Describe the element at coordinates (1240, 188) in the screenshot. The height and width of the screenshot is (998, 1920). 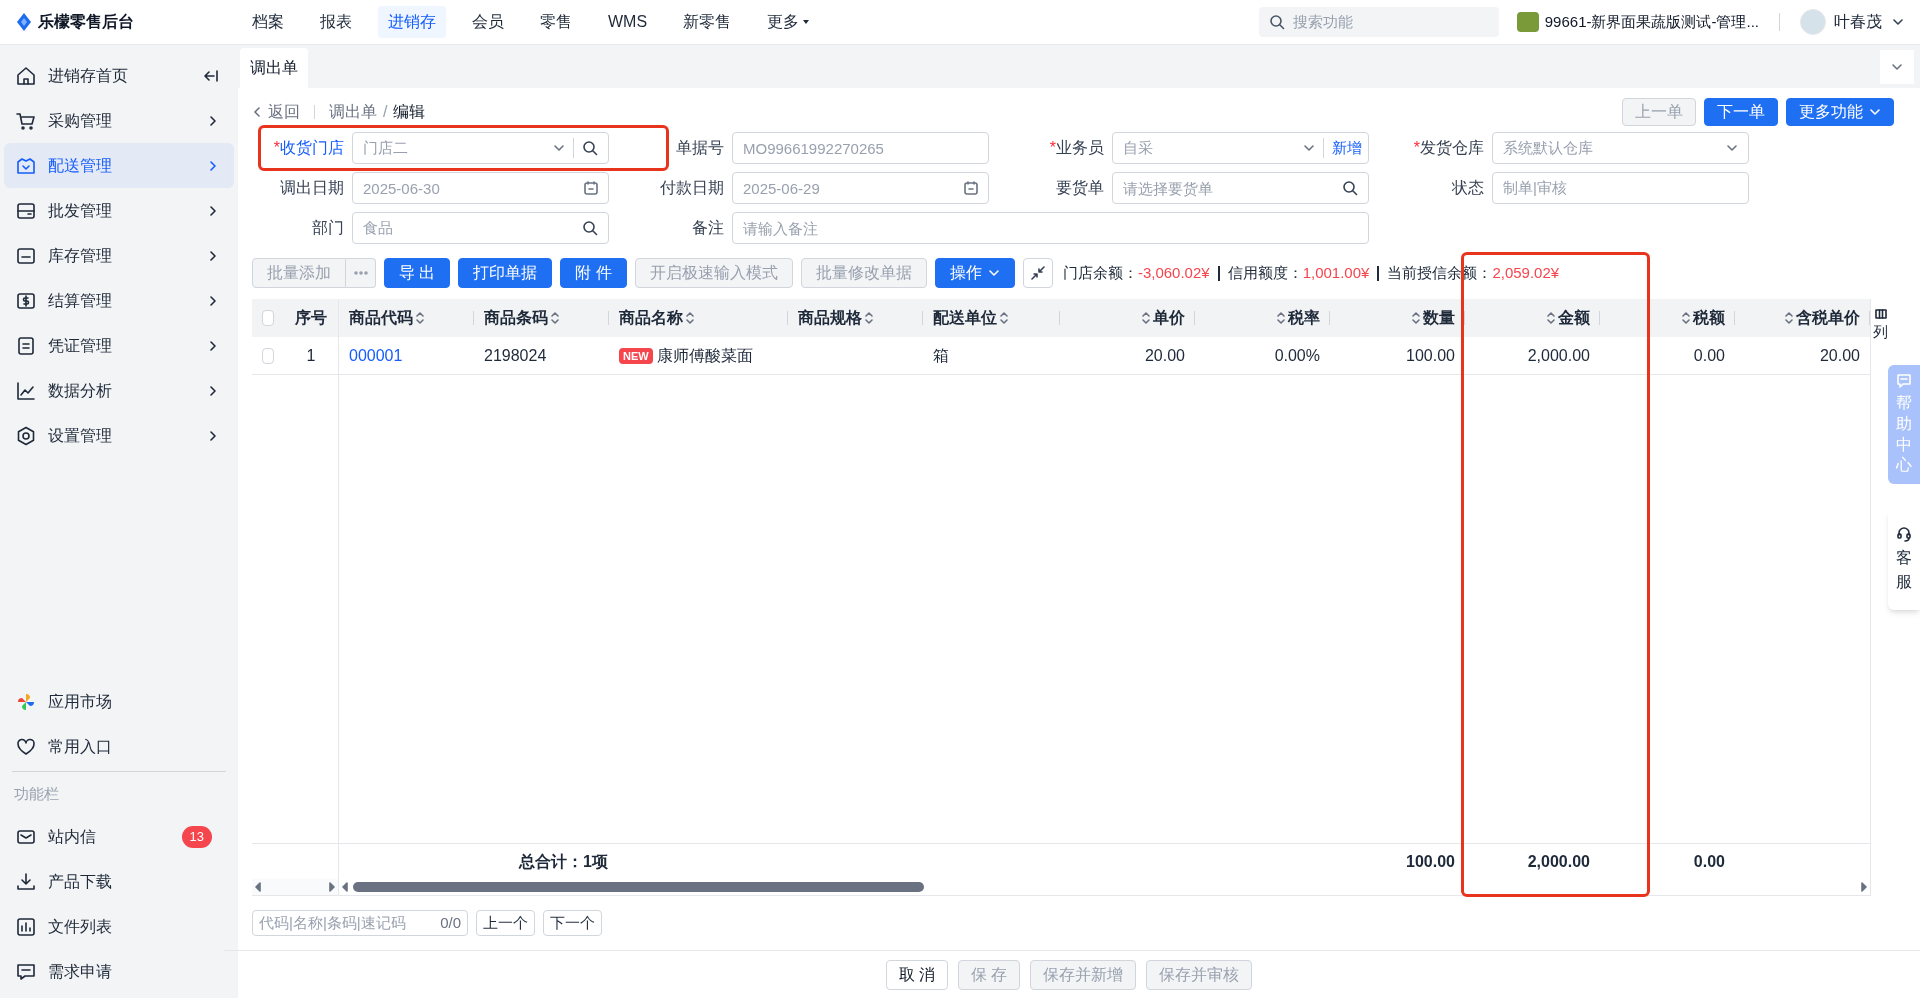
I see `input-field: 请选择要货单` at that location.